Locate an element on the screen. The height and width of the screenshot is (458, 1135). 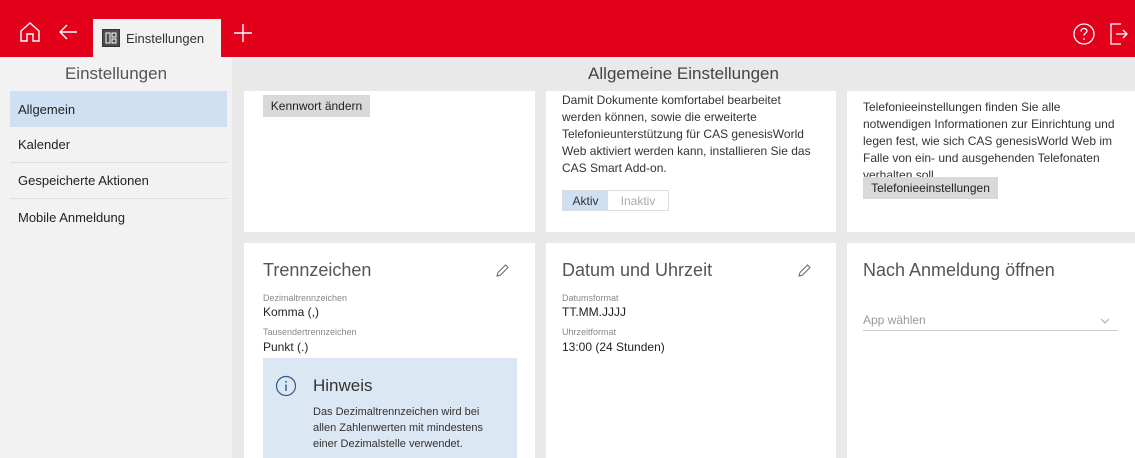
sidebar-item-allgemein: Allgemein is located at coordinates (118, 109).